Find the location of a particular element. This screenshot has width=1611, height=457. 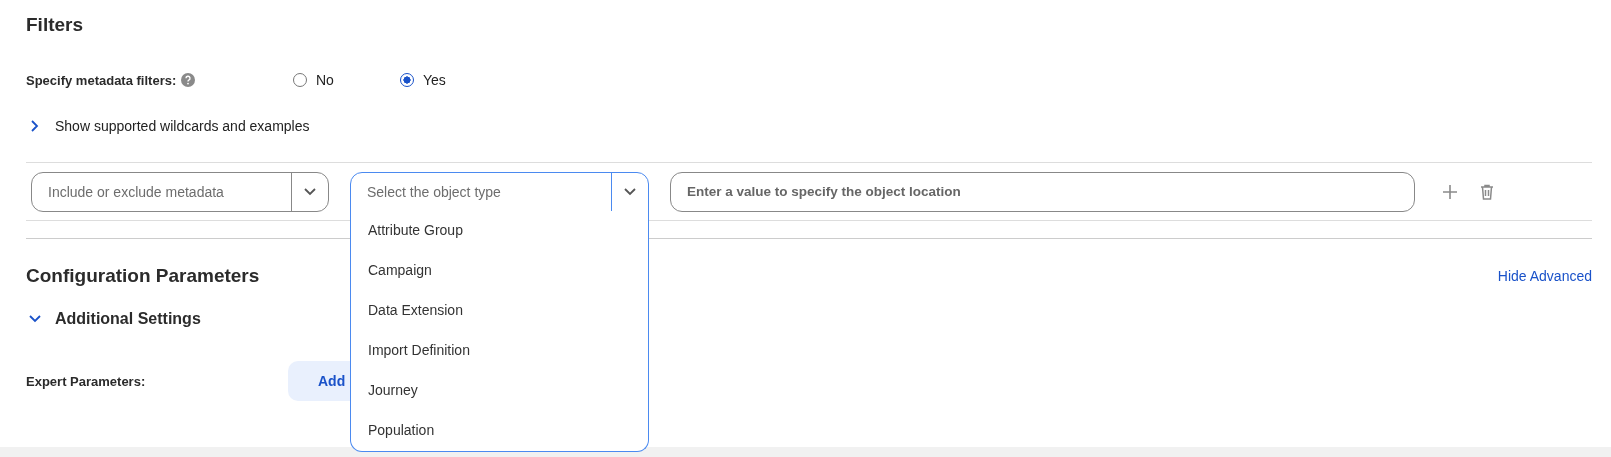

select-field: Select the object type is located at coordinates (499, 191).